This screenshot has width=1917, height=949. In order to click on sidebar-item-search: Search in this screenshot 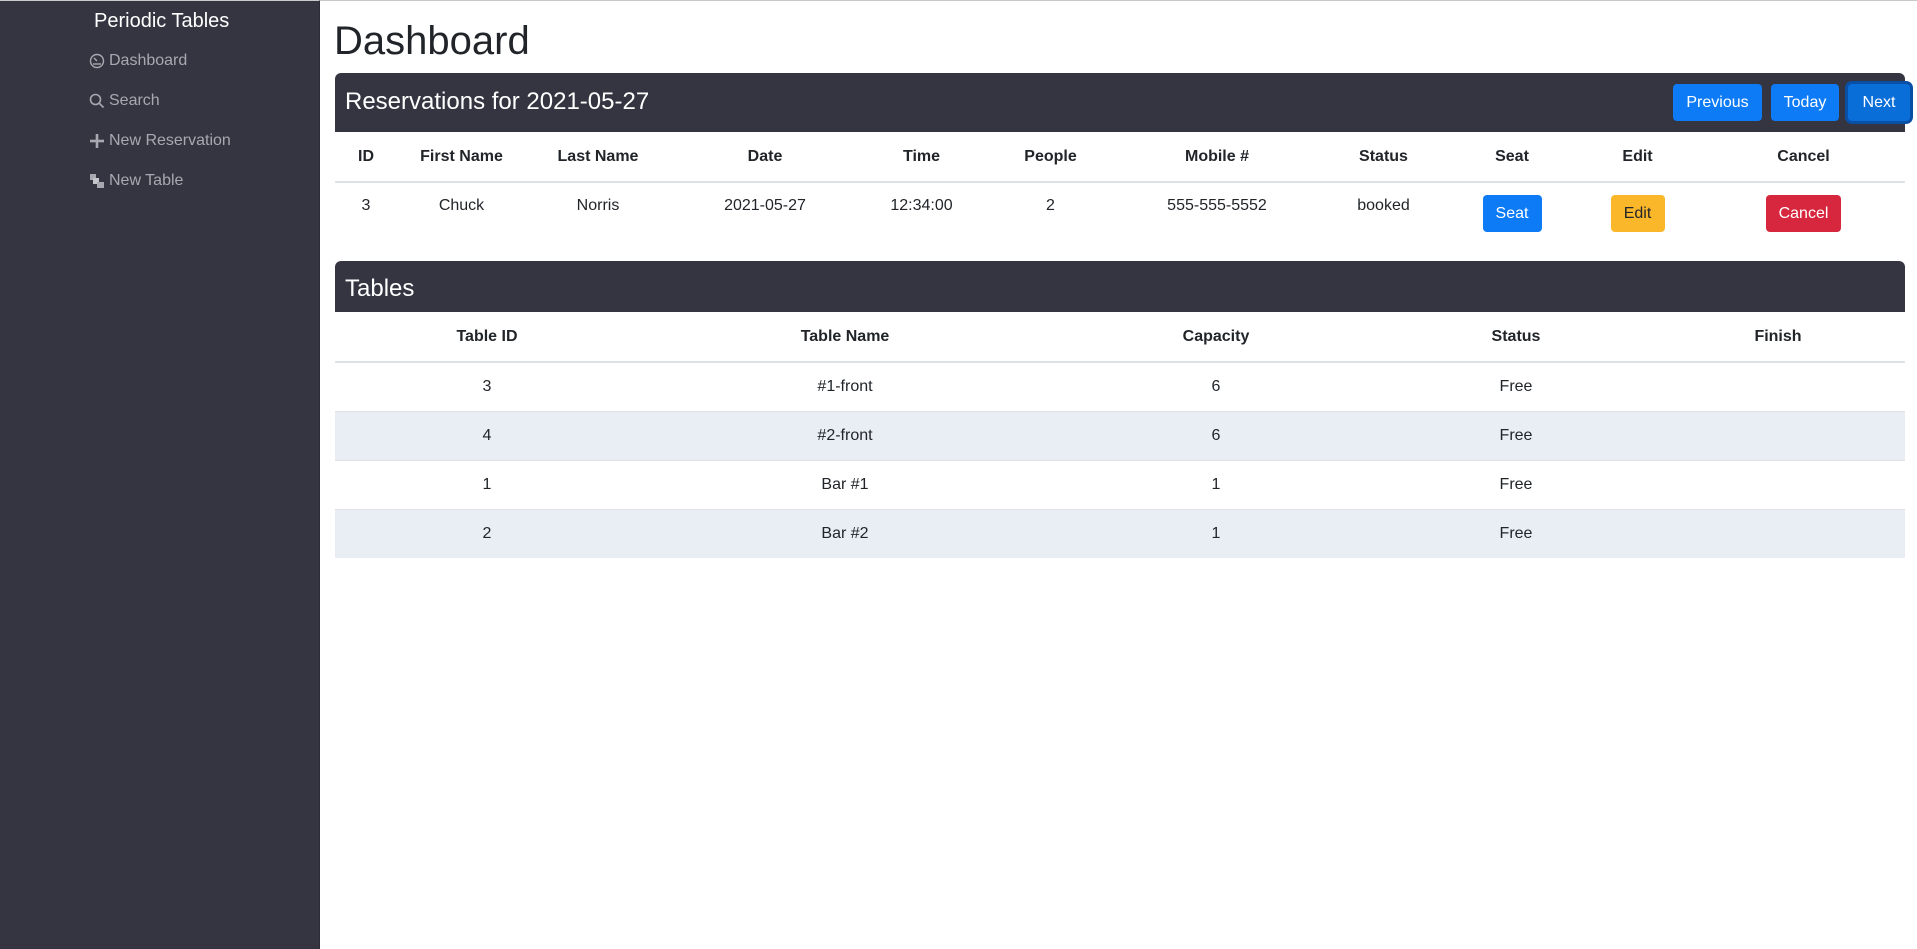, I will do `click(124, 101)`.